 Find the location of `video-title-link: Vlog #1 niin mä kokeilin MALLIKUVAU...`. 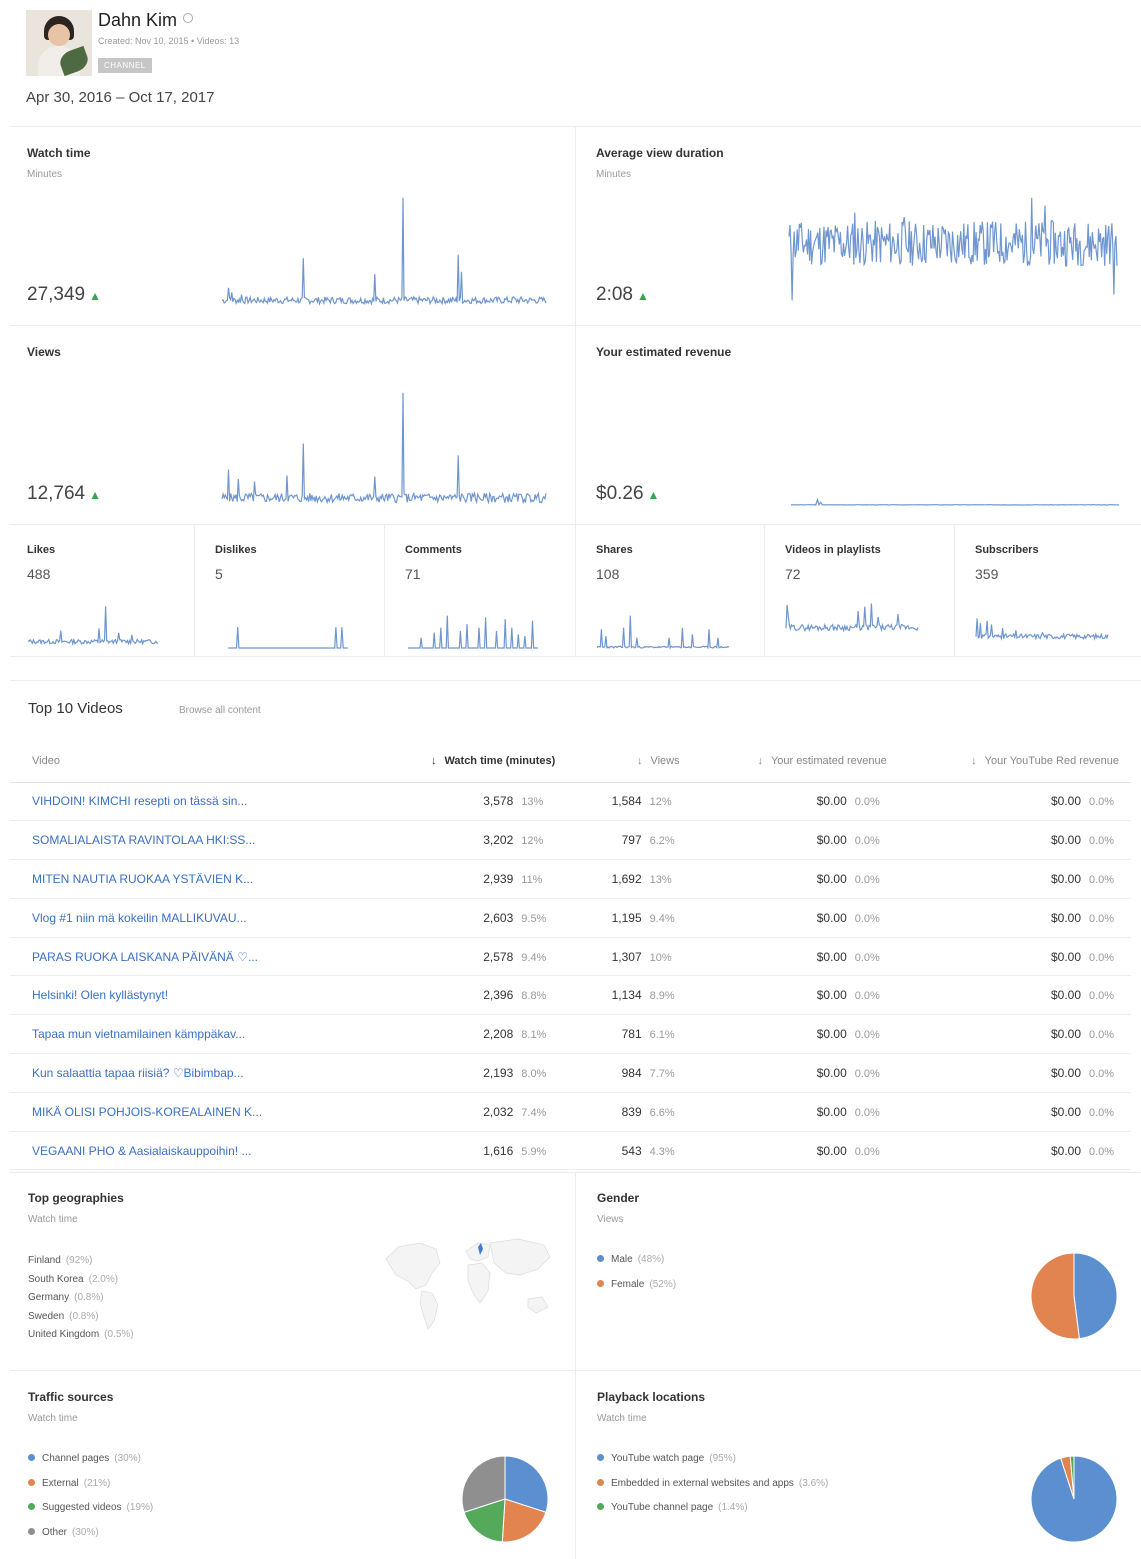

video-title-link: Vlog #1 niin mä kokeilin MALLIKUVAU... is located at coordinates (188, 918).